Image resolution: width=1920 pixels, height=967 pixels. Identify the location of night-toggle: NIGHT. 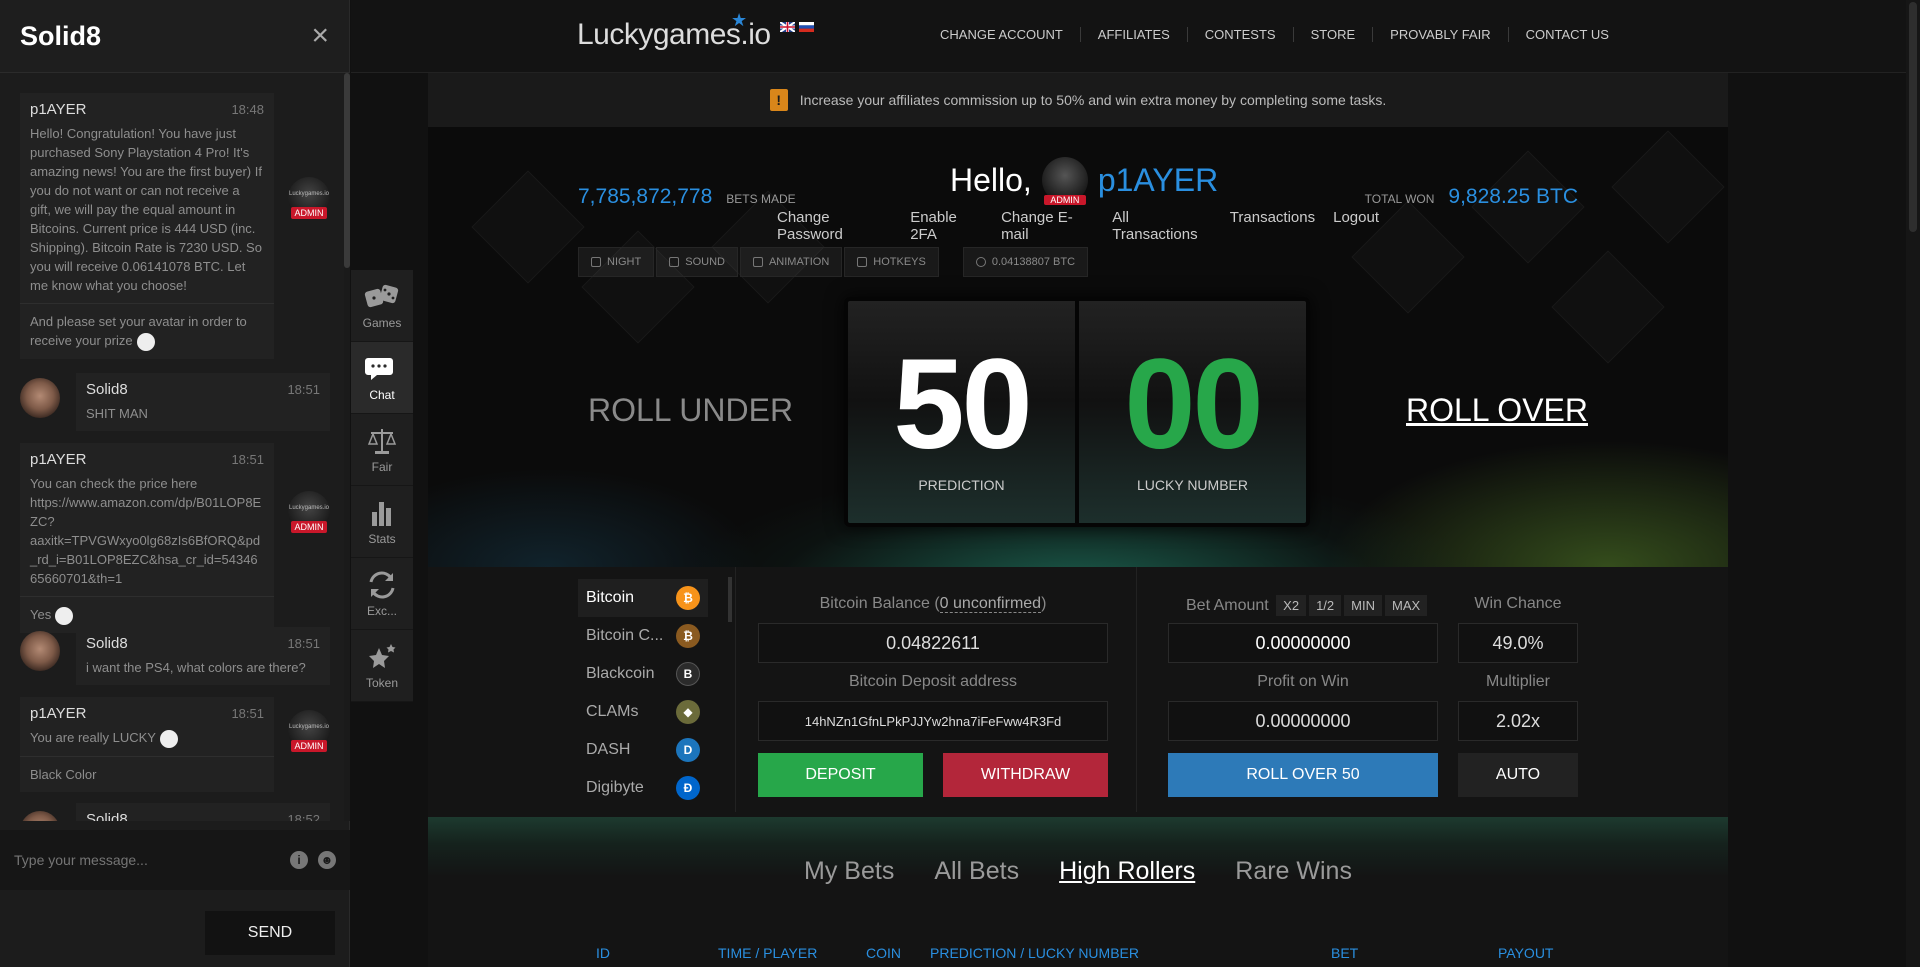
(616, 262).